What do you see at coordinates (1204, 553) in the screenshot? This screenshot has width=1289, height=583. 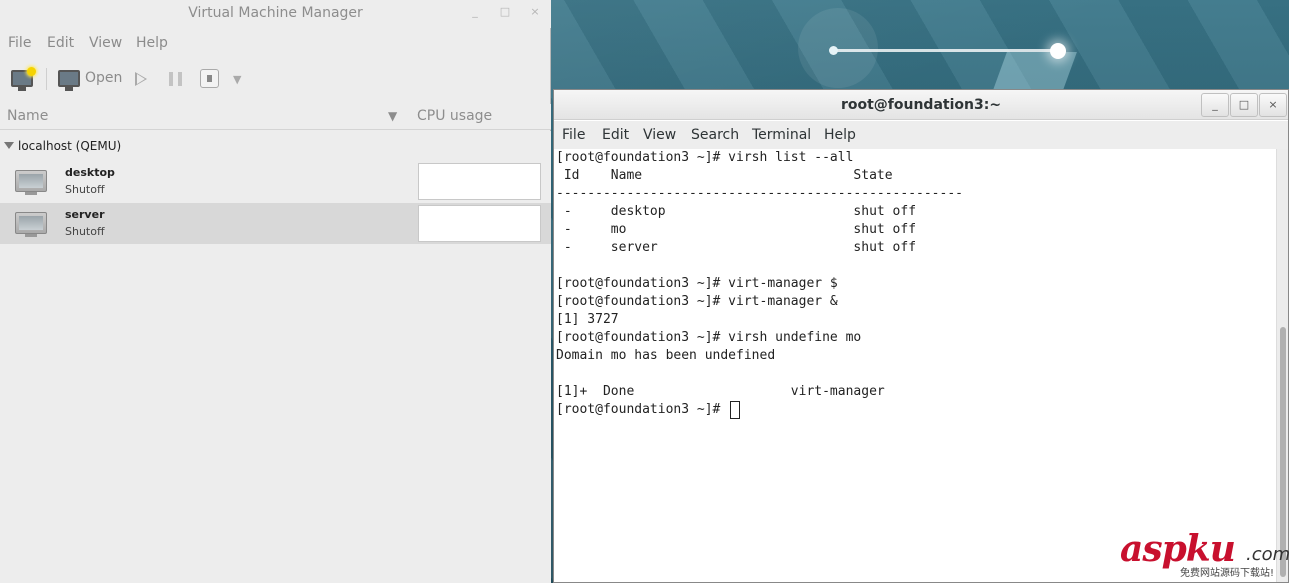 I see `watermark-logo: aspku .com 免费网站源码下载站!` at bounding box center [1204, 553].